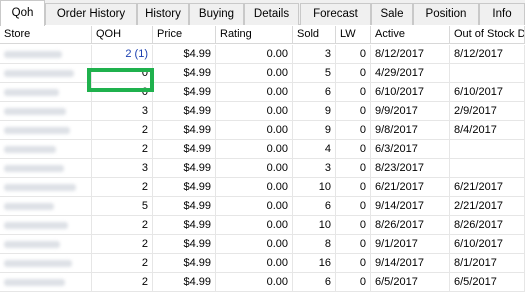  What do you see at coordinates (314, 149) in the screenshot?
I see `cell-sold: 4` at bounding box center [314, 149].